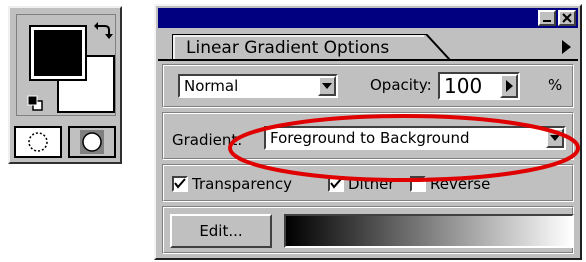  I want to click on tab-strip: Linear Gradient Options, so click(368, 45).